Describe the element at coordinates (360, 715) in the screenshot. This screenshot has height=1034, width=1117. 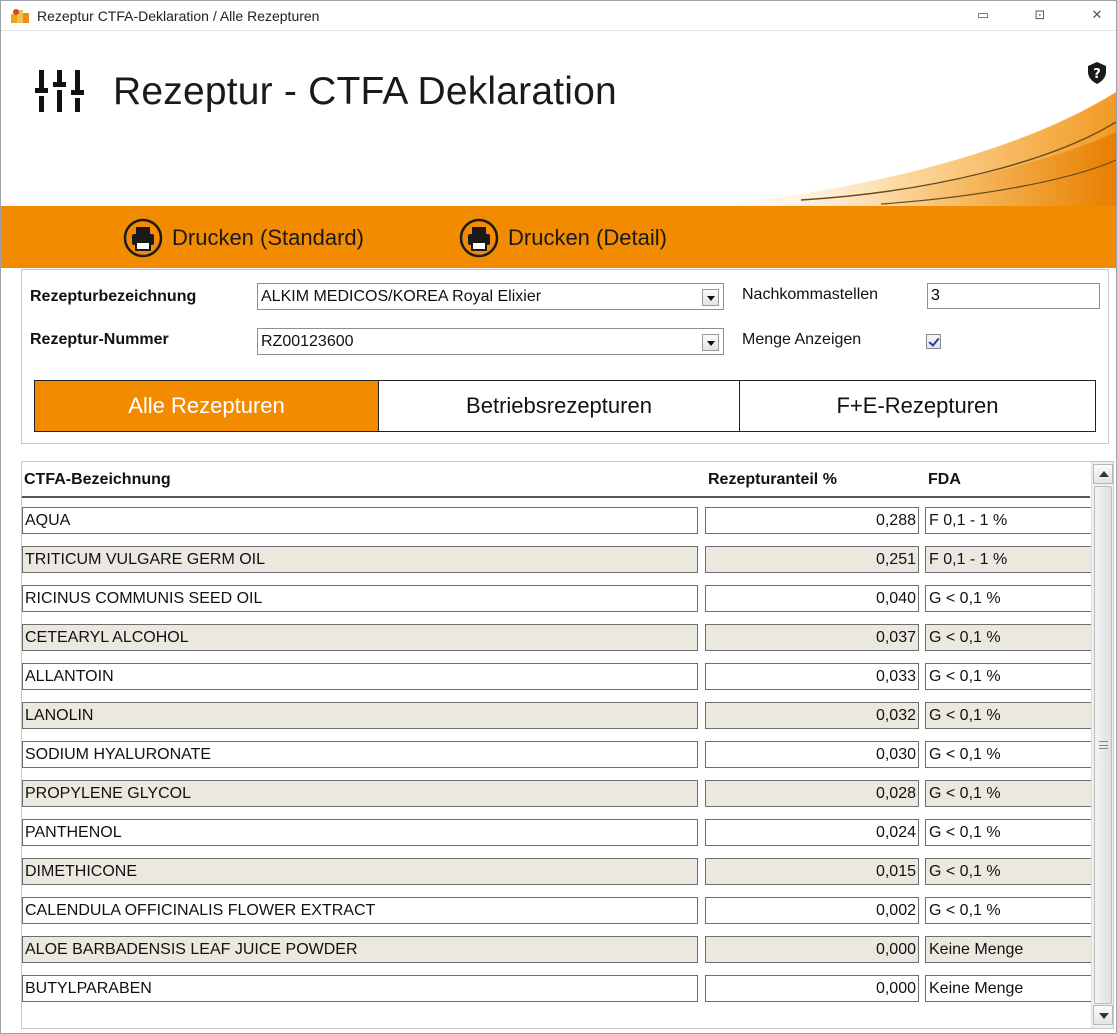
I see `ctfa-name-cell: LANOLIN` at that location.